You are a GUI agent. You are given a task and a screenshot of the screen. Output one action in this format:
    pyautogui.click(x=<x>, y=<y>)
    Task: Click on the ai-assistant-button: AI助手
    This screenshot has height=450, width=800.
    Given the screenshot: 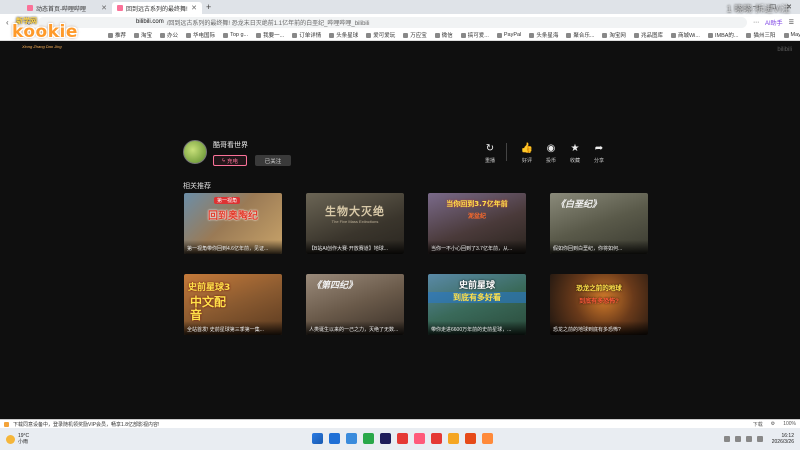 What is the action you would take?
    pyautogui.click(x=774, y=22)
    